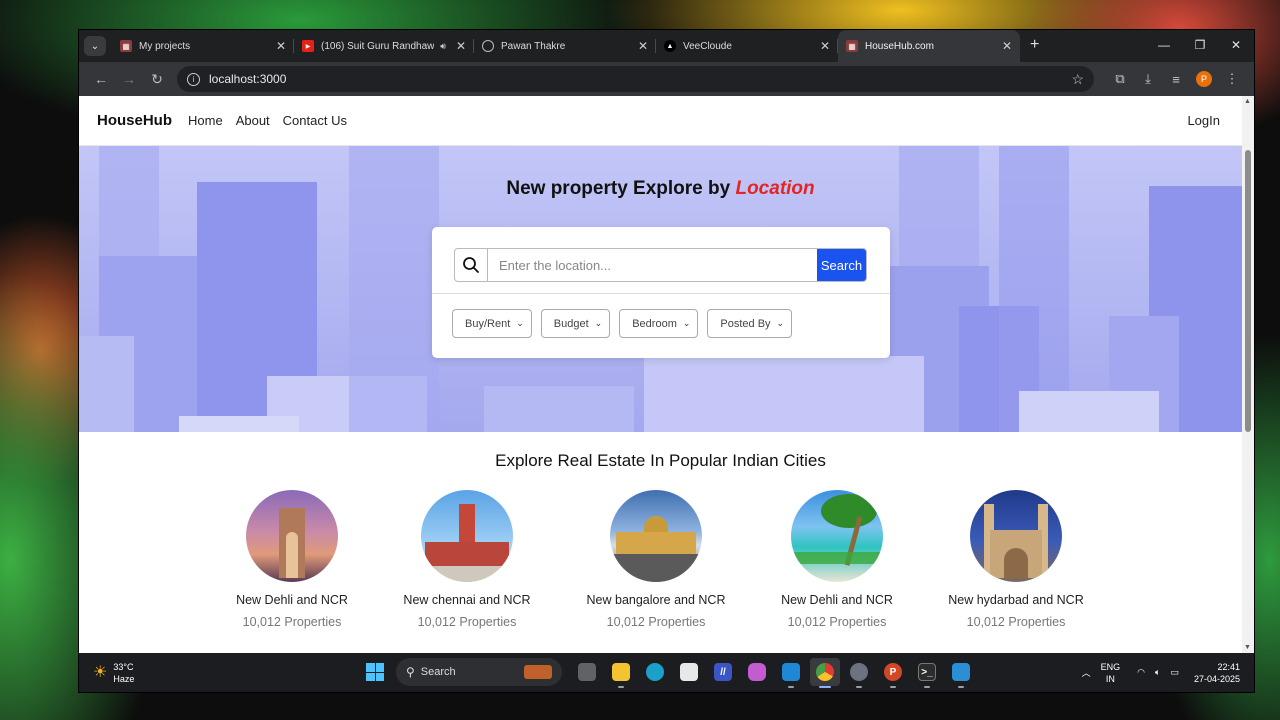 The width and height of the screenshot is (1280, 720). I want to click on city-image-charminar, so click(1016, 536).